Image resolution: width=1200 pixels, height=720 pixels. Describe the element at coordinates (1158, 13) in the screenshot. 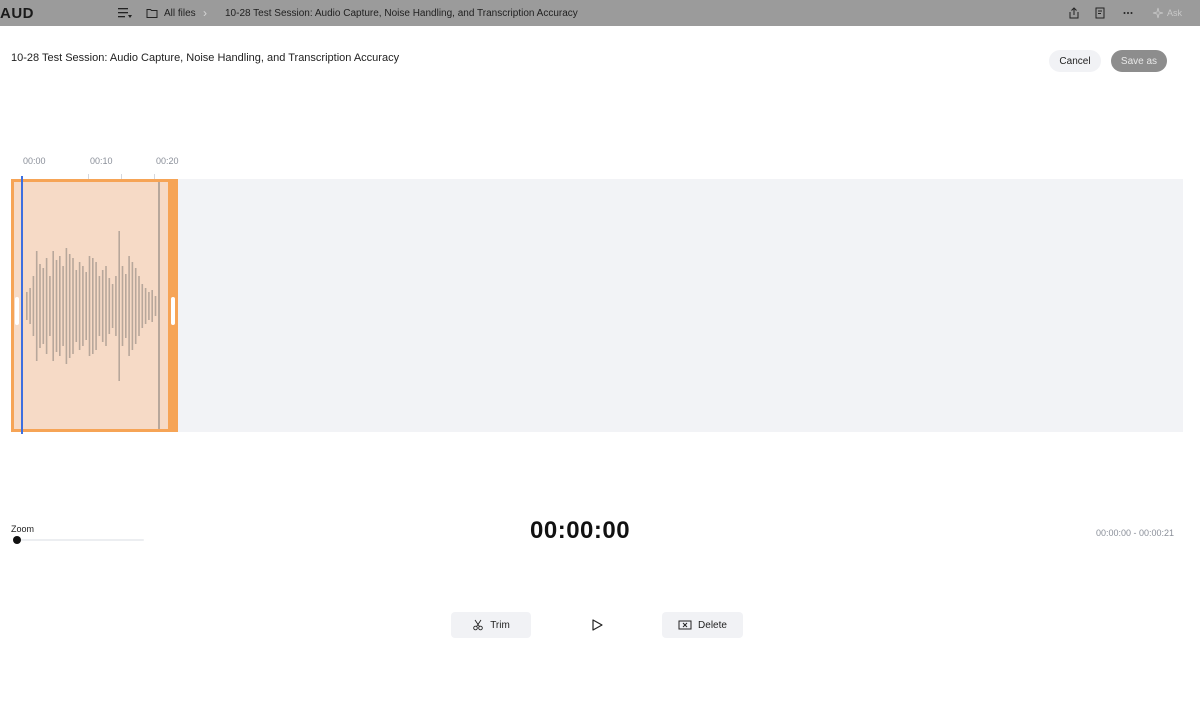

I see `sparkle-icon` at that location.